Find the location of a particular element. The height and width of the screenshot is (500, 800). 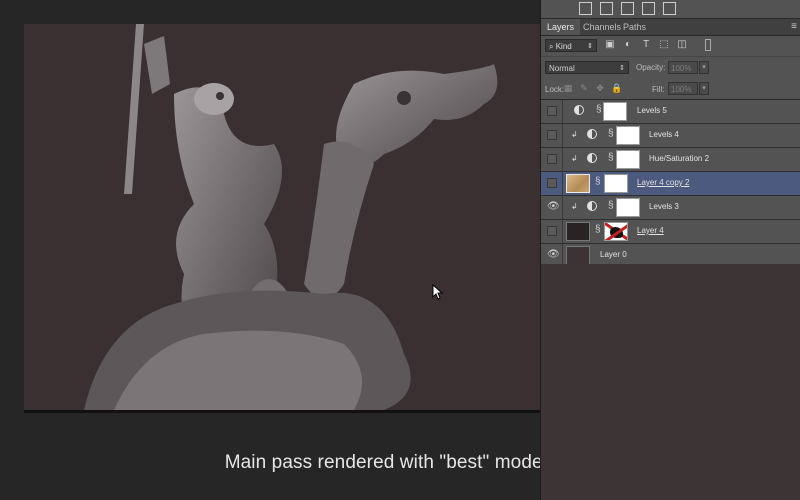

filter-kind-select: ⌕ Kind ⇕ is located at coordinates (571, 45).